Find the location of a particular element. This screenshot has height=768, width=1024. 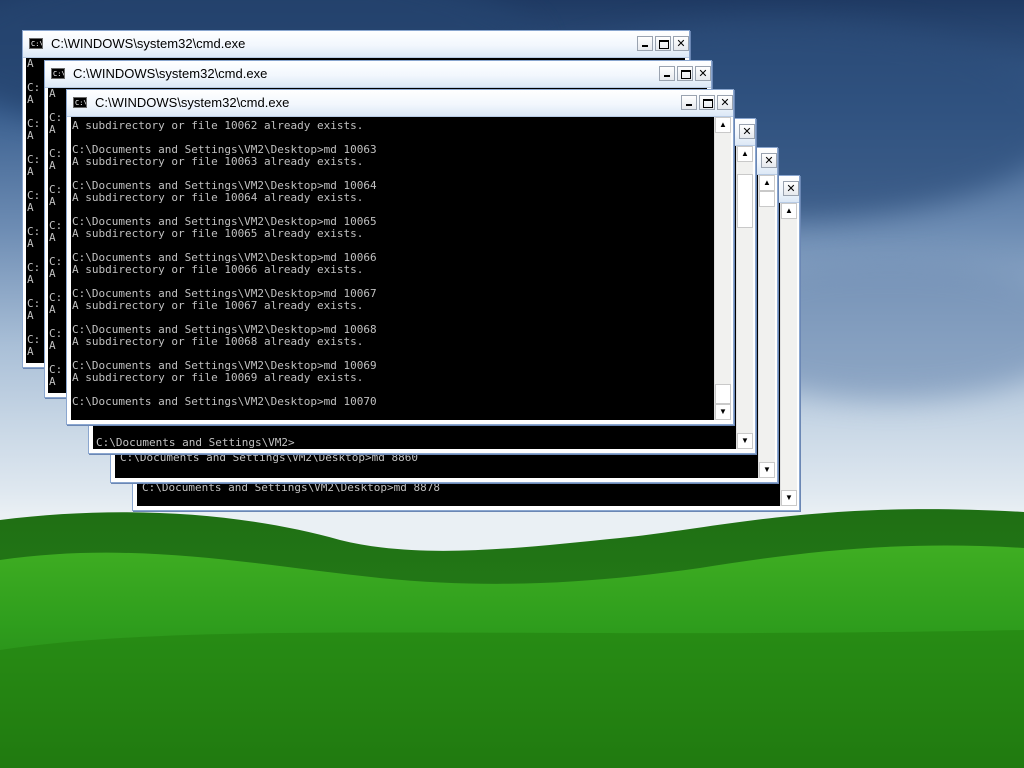

console-text: C:\Documents and Settings\VM2> is located at coordinates (195, 442).